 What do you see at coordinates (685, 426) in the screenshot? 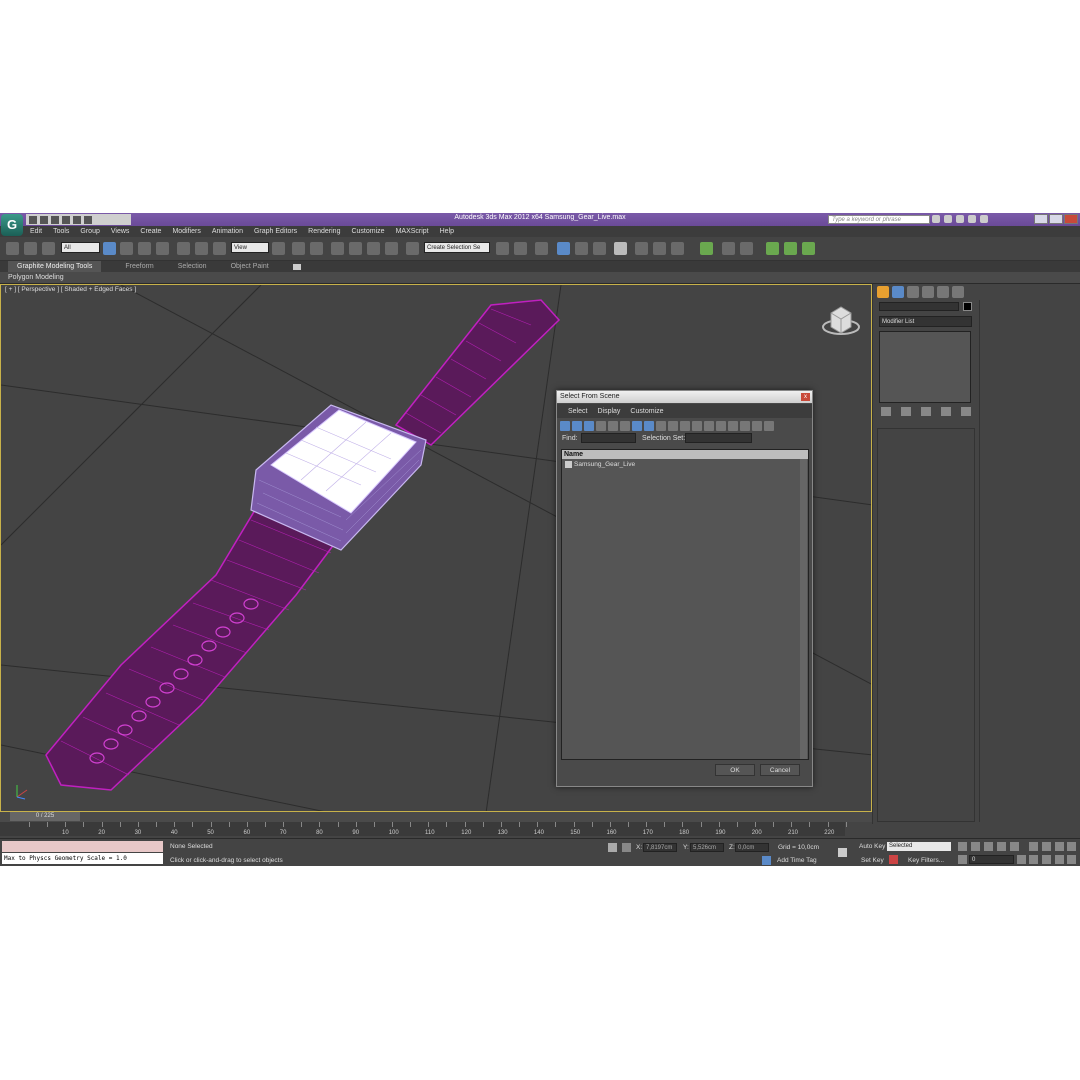
I see `display-frozen-icon` at bounding box center [685, 426].